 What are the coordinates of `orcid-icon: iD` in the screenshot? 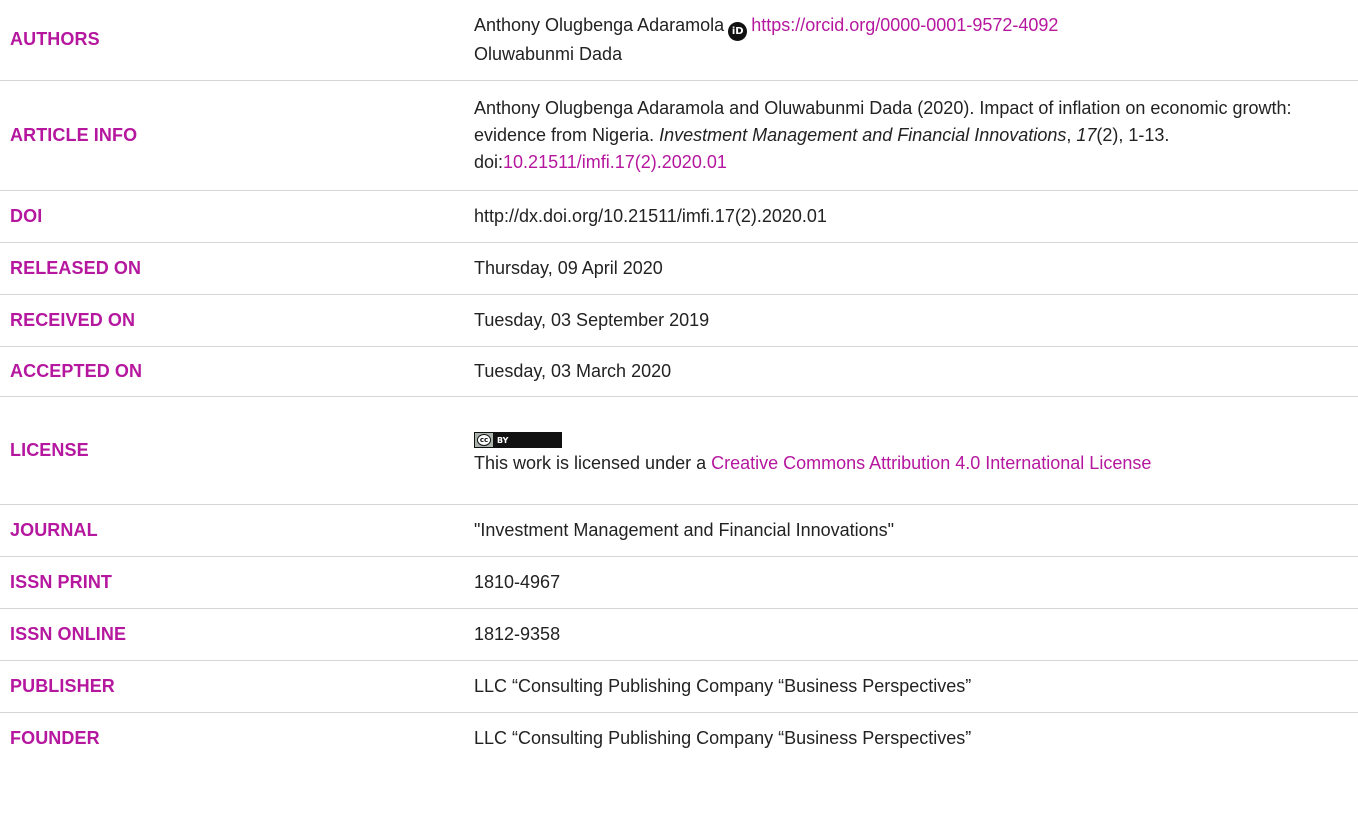 It's located at (738, 31).